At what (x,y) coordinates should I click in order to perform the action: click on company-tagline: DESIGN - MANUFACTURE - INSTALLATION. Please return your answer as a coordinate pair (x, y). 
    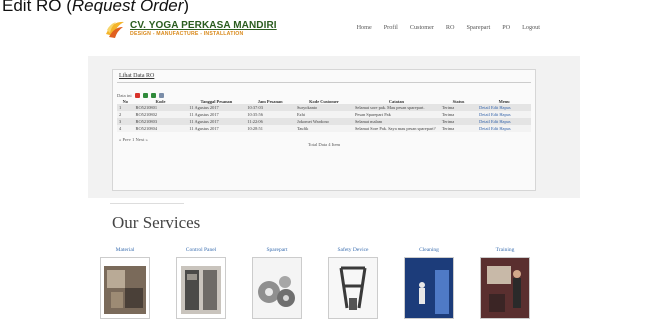
    Looking at the image, I should click on (187, 33).